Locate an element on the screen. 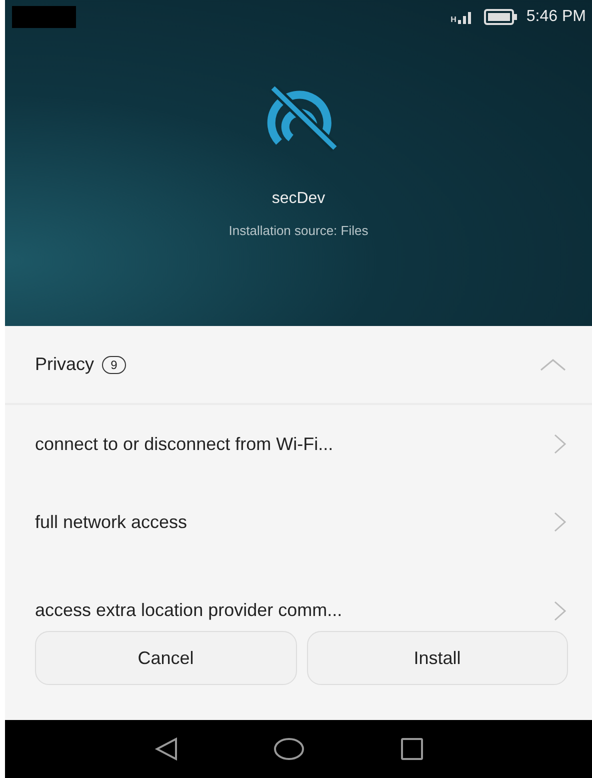 This screenshot has height=778, width=592. redacted-block is located at coordinates (44, 17).